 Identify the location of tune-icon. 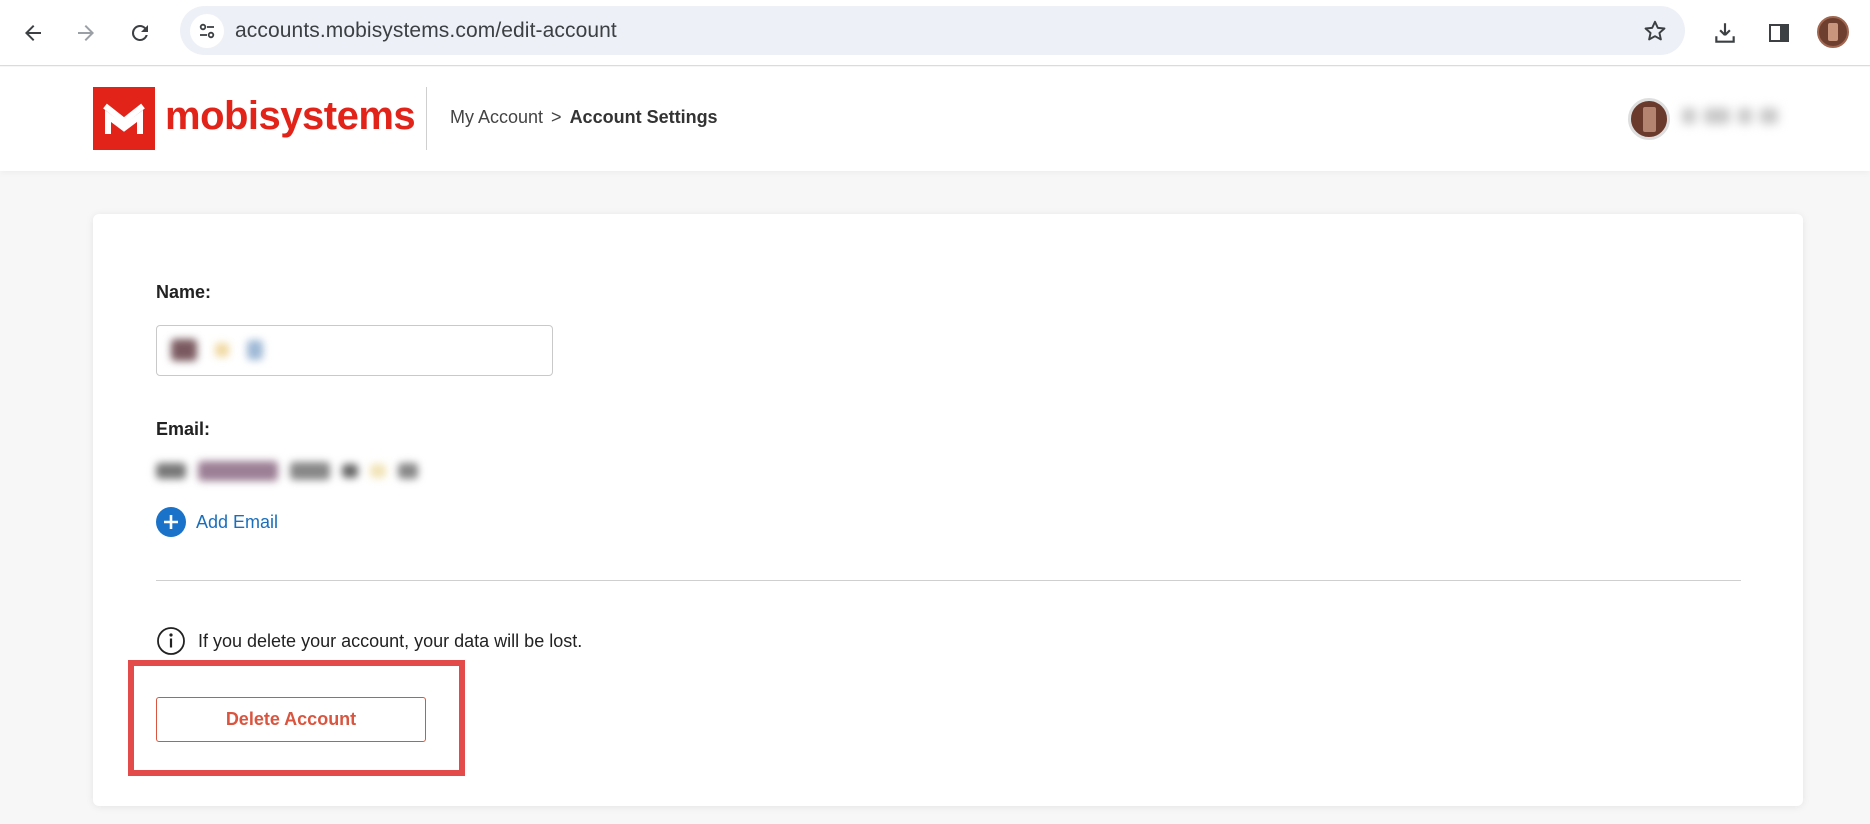
(207, 31).